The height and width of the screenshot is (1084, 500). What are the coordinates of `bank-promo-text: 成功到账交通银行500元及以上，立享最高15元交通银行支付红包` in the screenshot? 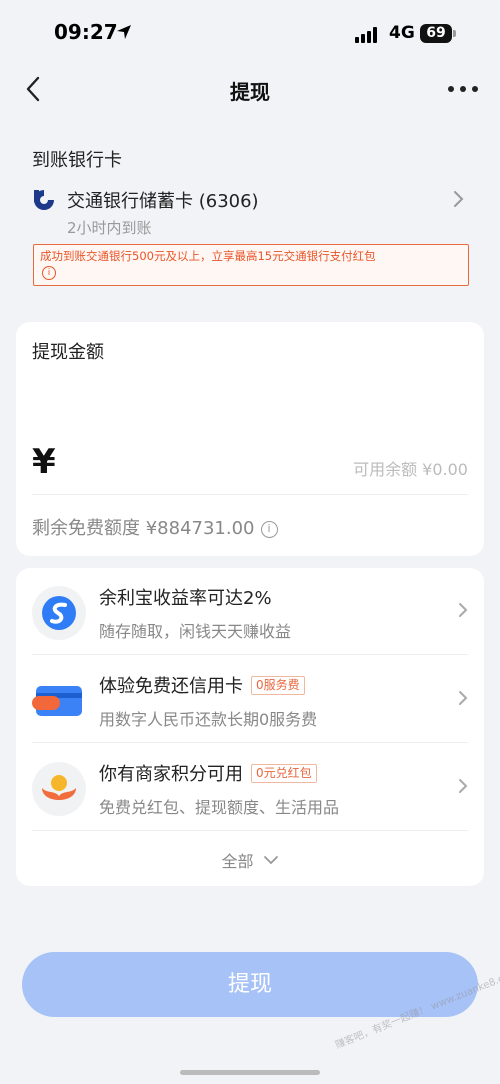 It's located at (208, 256).